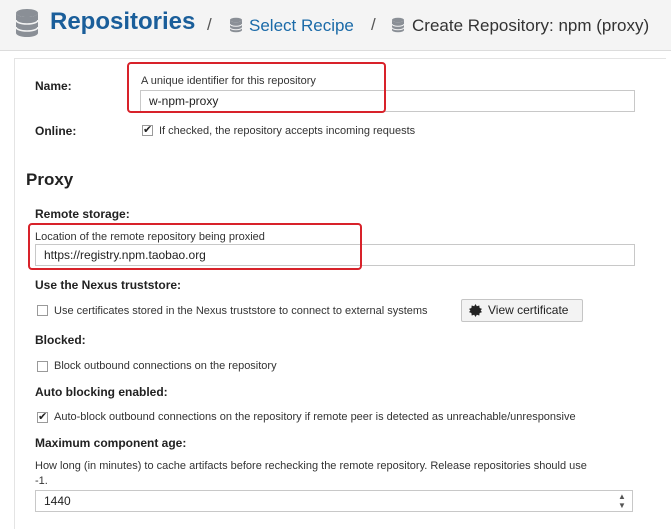  Describe the element at coordinates (60, 340) in the screenshot. I see `blocked-label: Blocked:` at that location.